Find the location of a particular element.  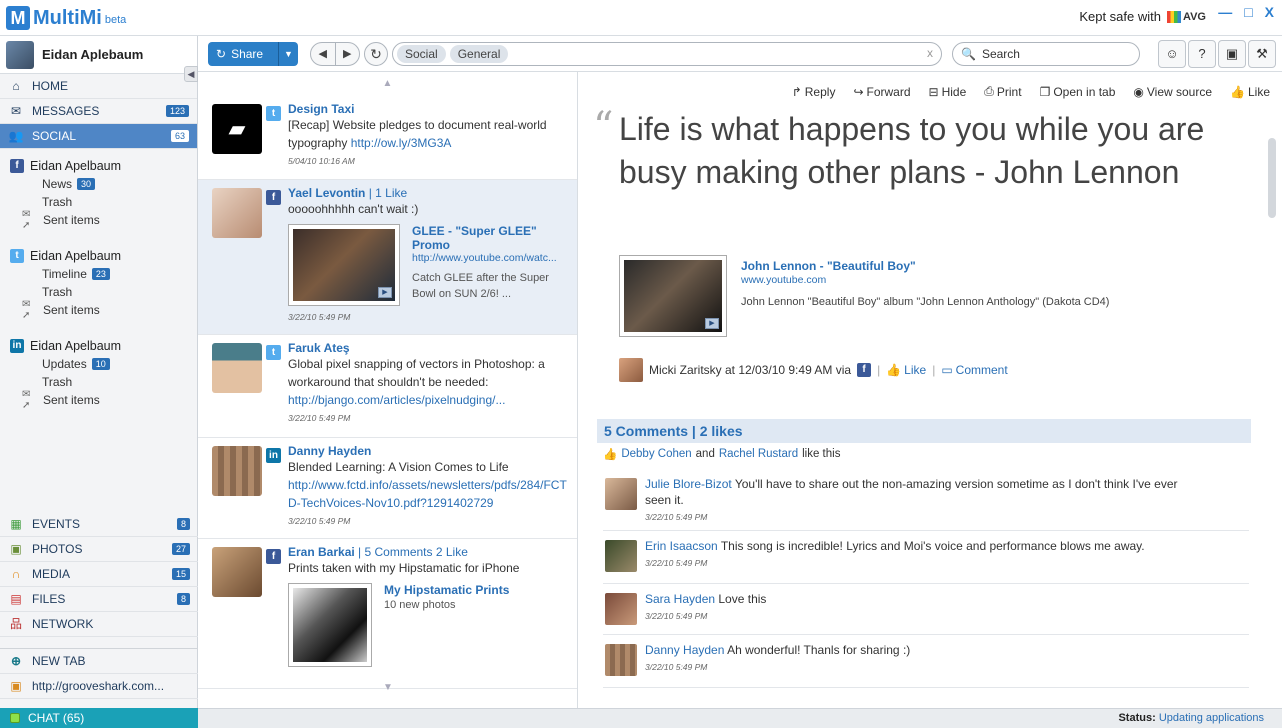

feed-author: Danny Hayden is located at coordinates (427, 451).